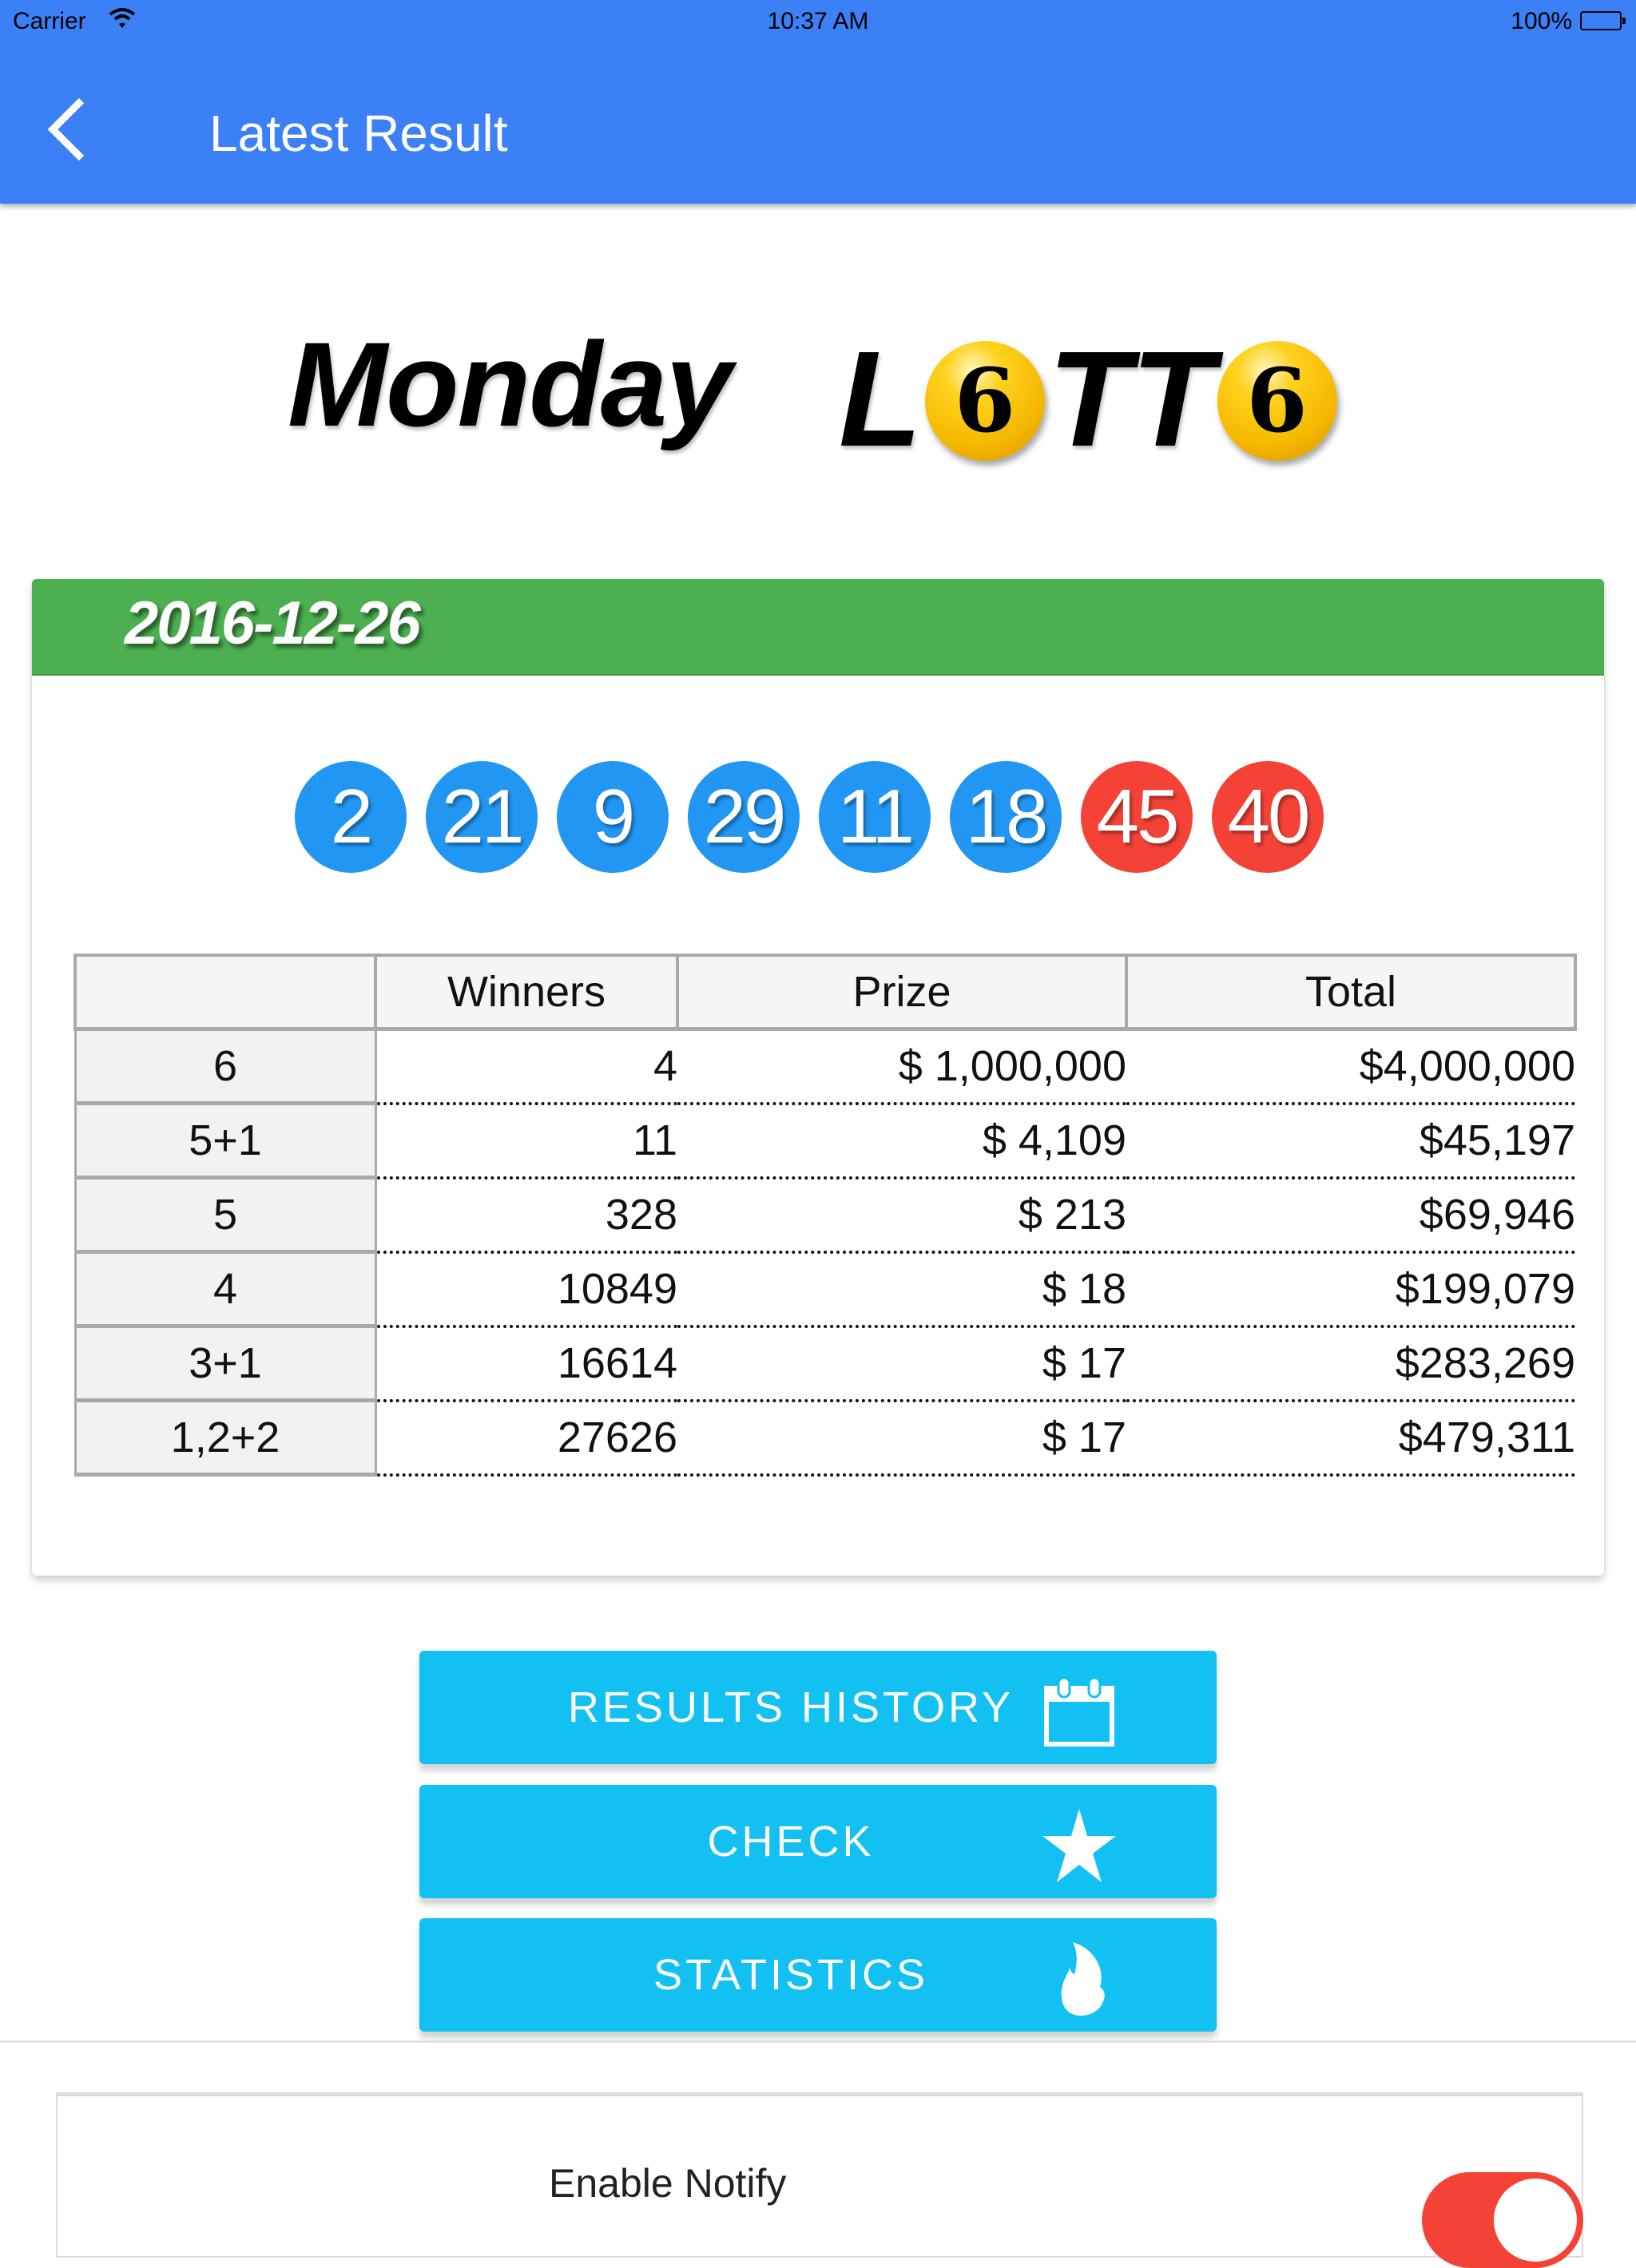 Image resolution: width=1636 pixels, height=2268 pixels. What do you see at coordinates (1006, 817) in the screenshot?
I see `number-ball: 18` at bounding box center [1006, 817].